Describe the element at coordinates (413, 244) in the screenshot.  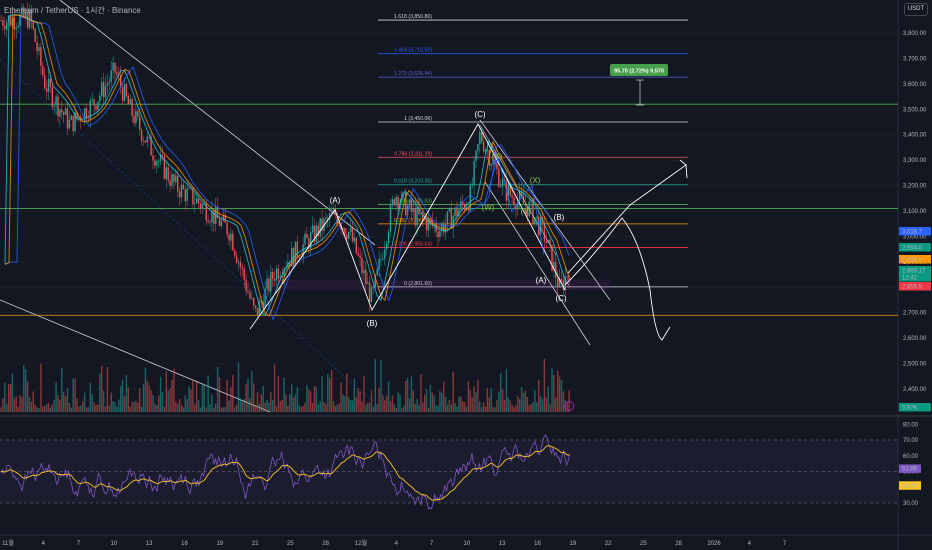
I see `fib-level-label: 0.236 (2,956.64)` at that location.